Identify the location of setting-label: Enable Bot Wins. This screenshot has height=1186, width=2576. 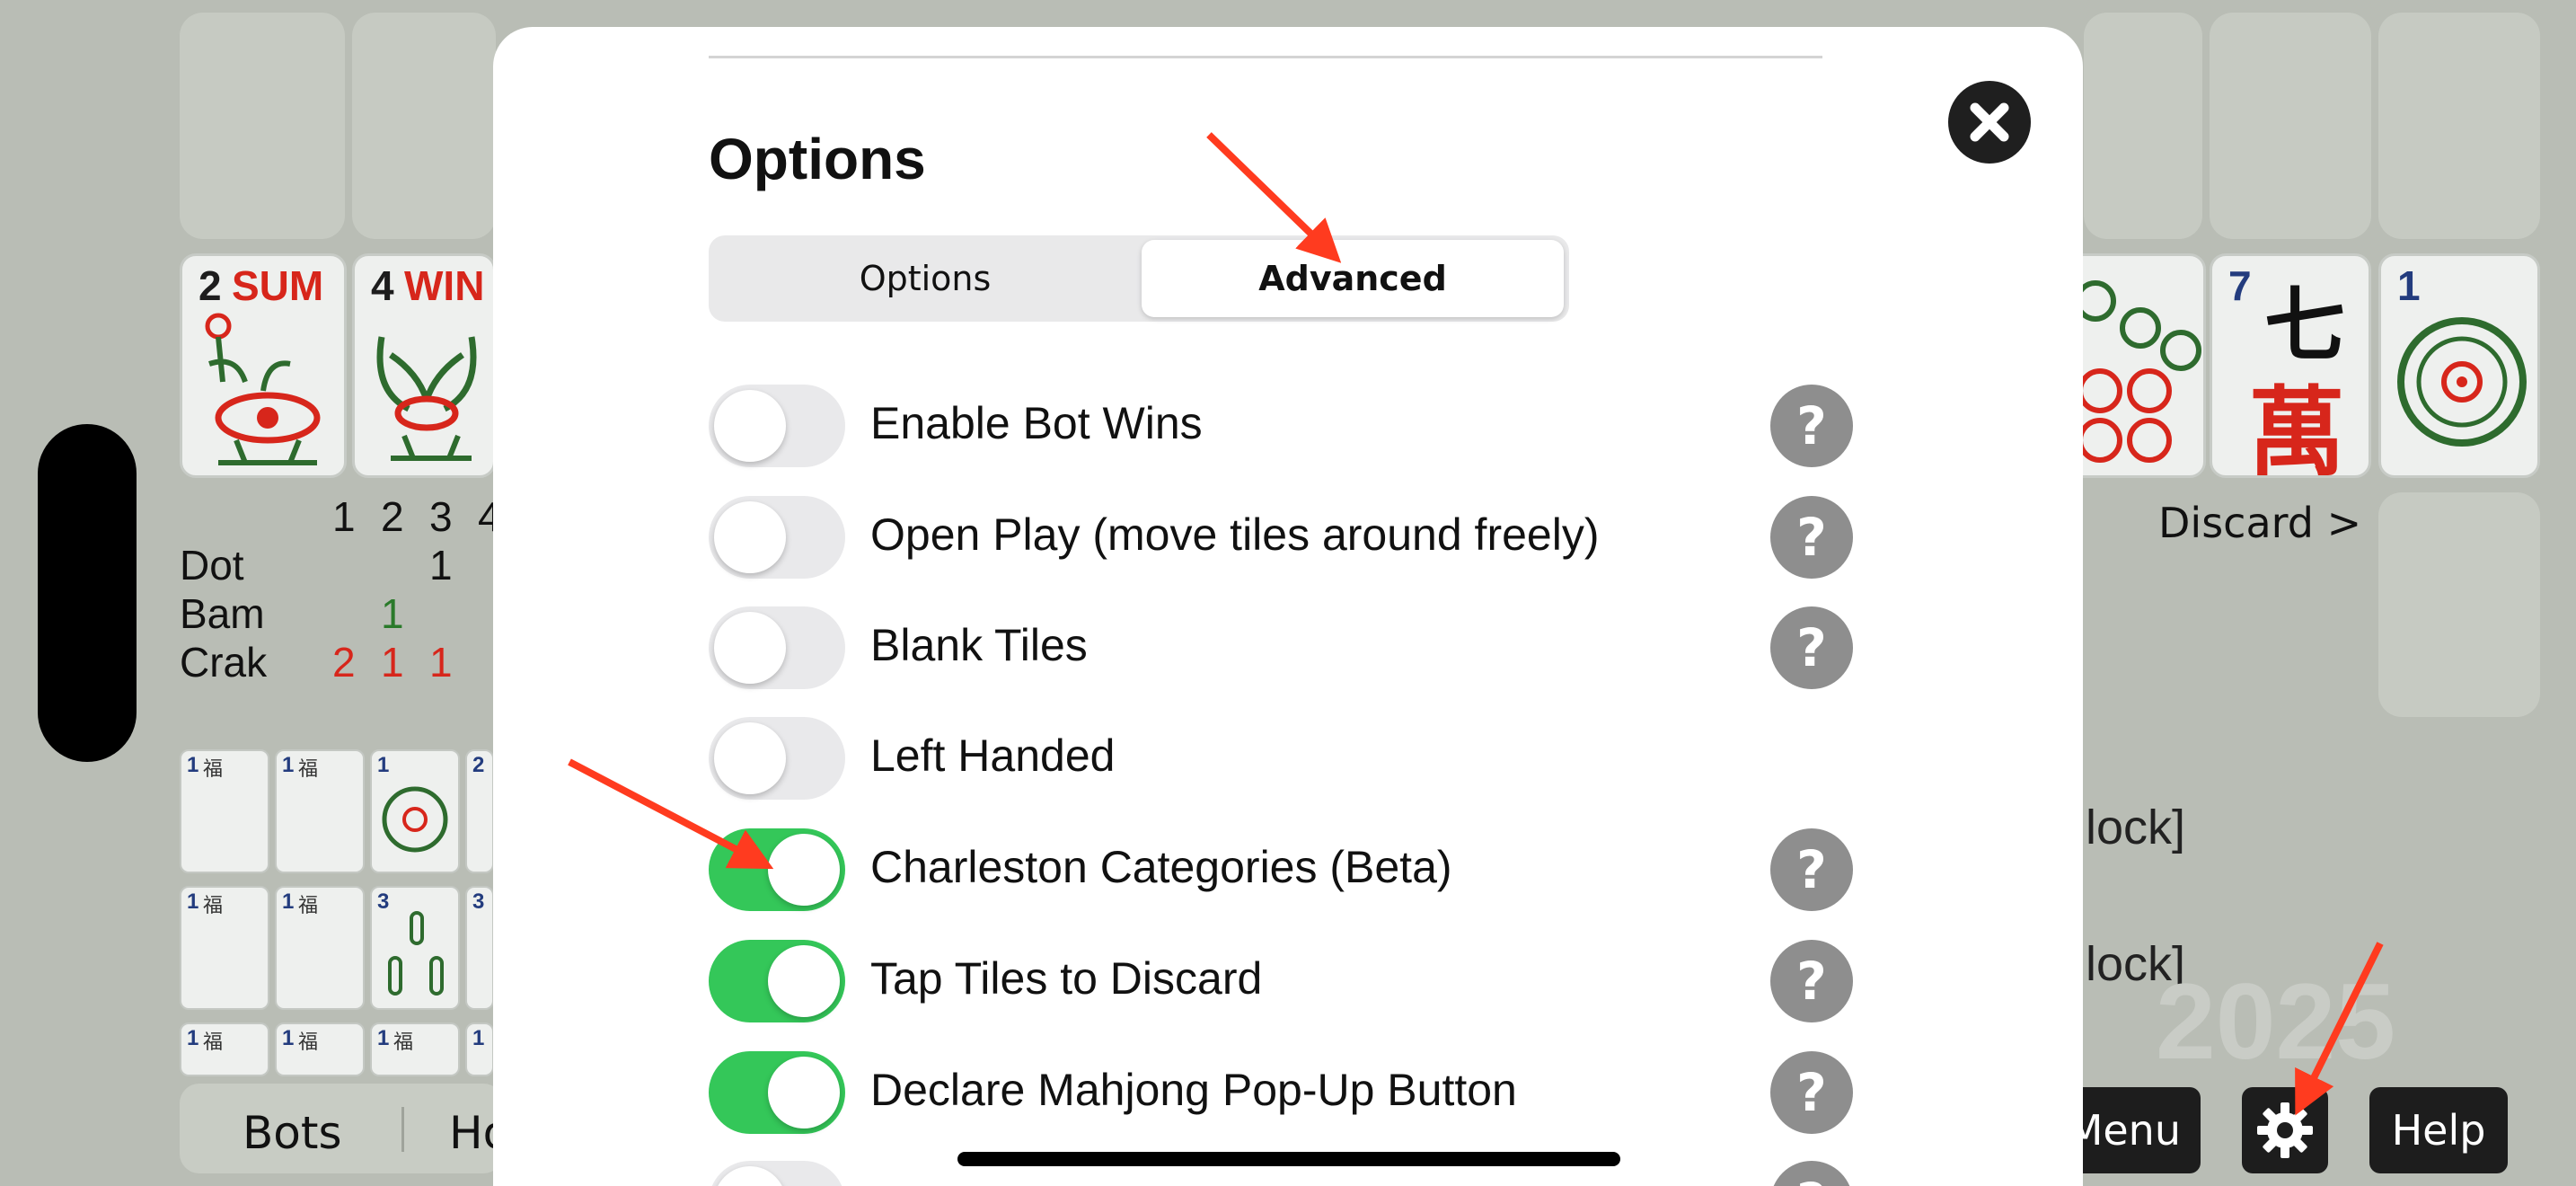
(1036, 423).